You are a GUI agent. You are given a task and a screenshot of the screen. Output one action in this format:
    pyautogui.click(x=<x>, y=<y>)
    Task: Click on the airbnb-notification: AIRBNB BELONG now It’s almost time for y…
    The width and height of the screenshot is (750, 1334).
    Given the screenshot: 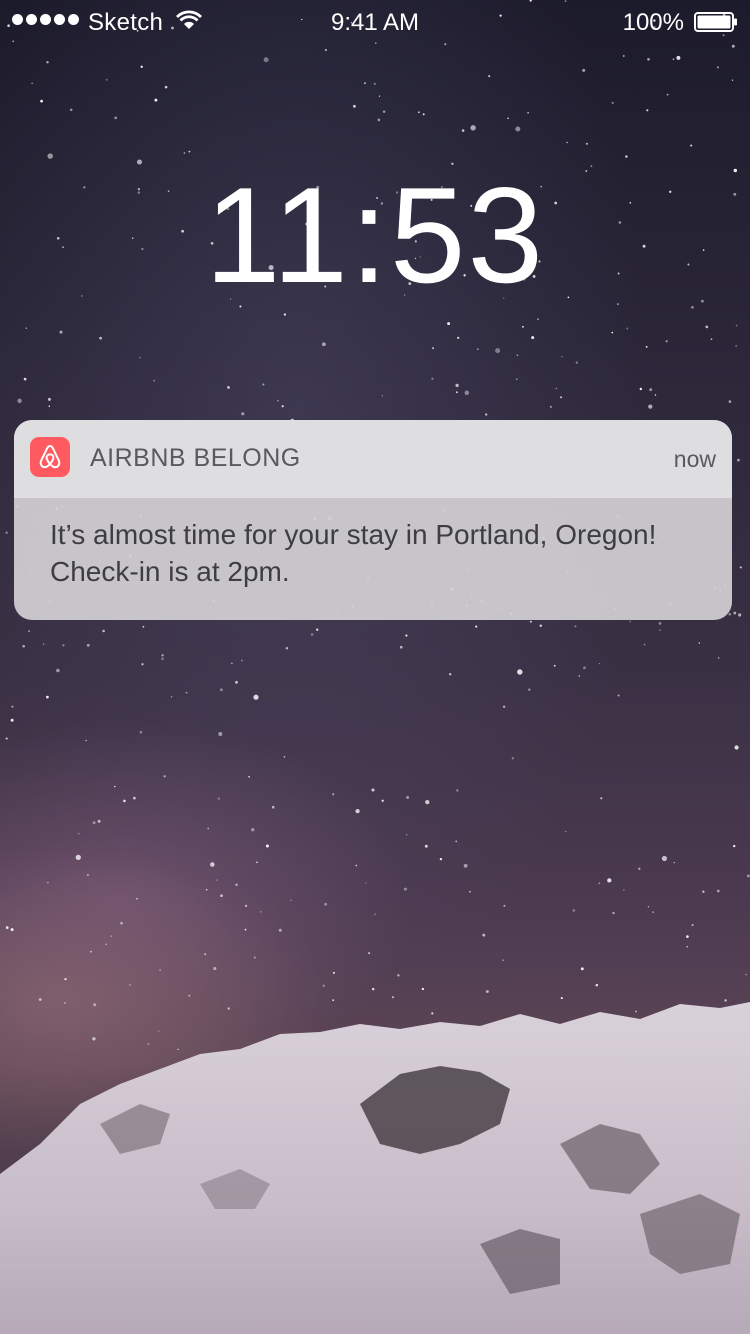 What is the action you would take?
    pyautogui.click(x=373, y=520)
    